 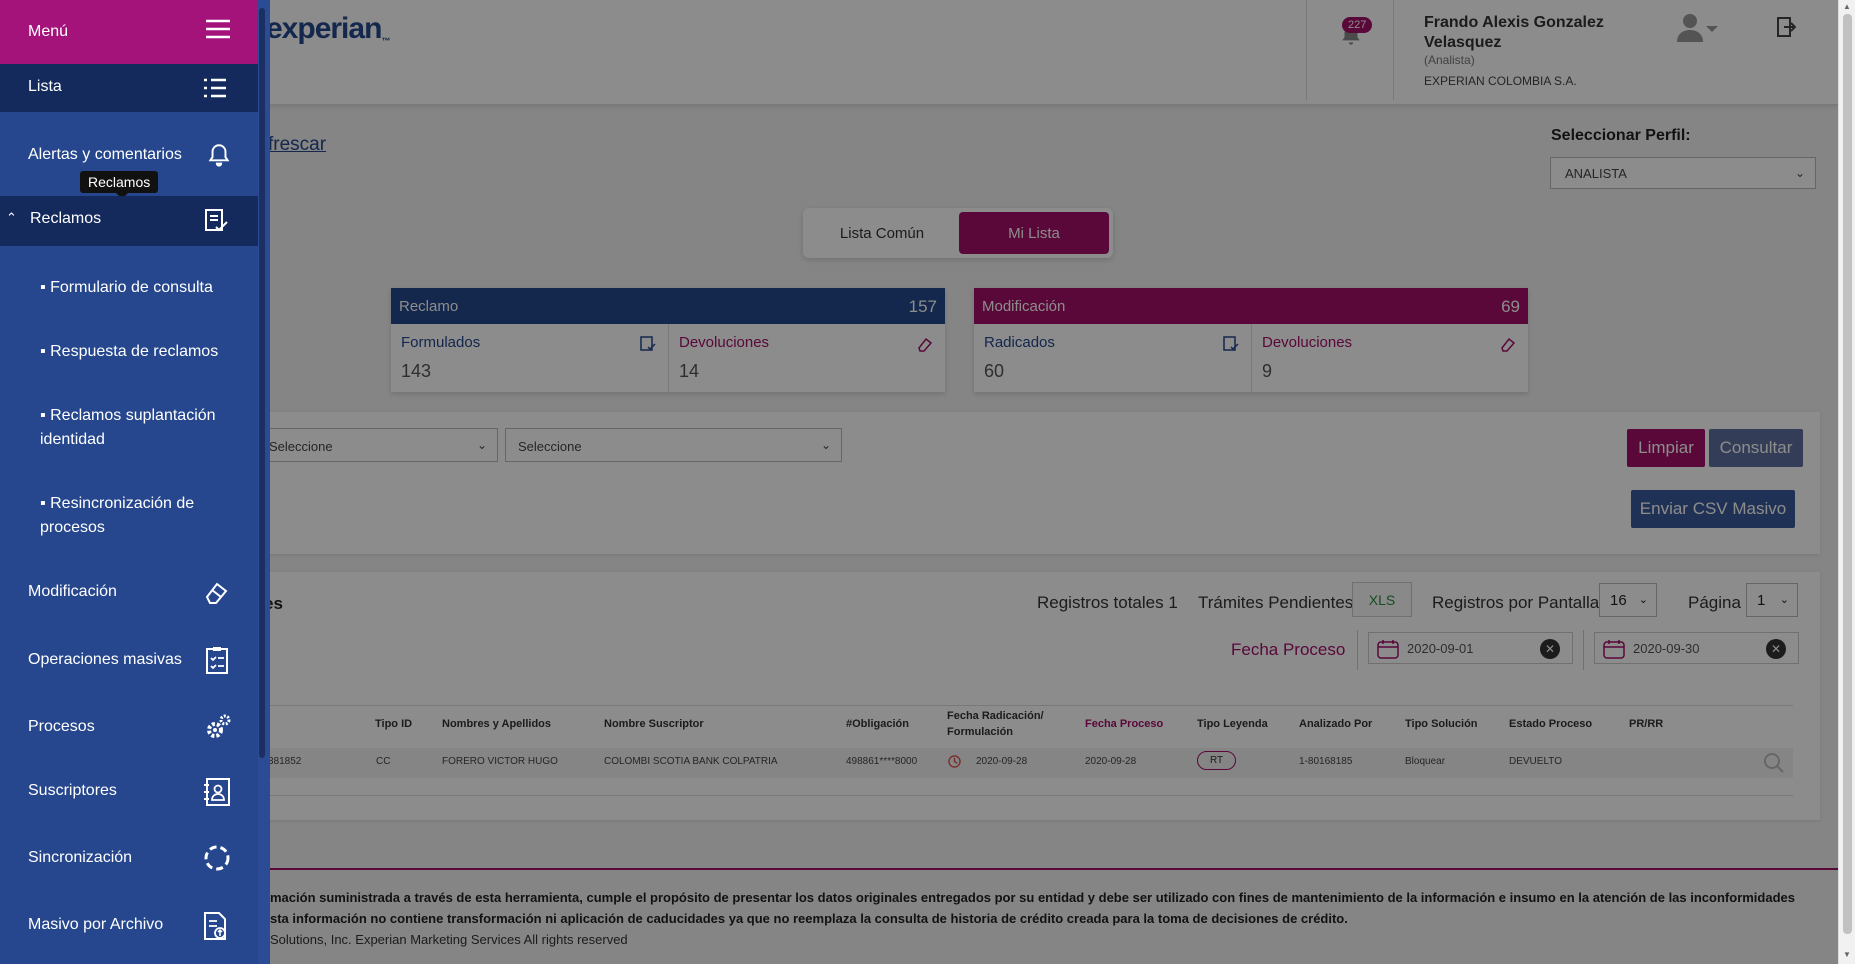 I want to click on submenu-formulario: ▪ Formulario de consulta, so click(x=135, y=288).